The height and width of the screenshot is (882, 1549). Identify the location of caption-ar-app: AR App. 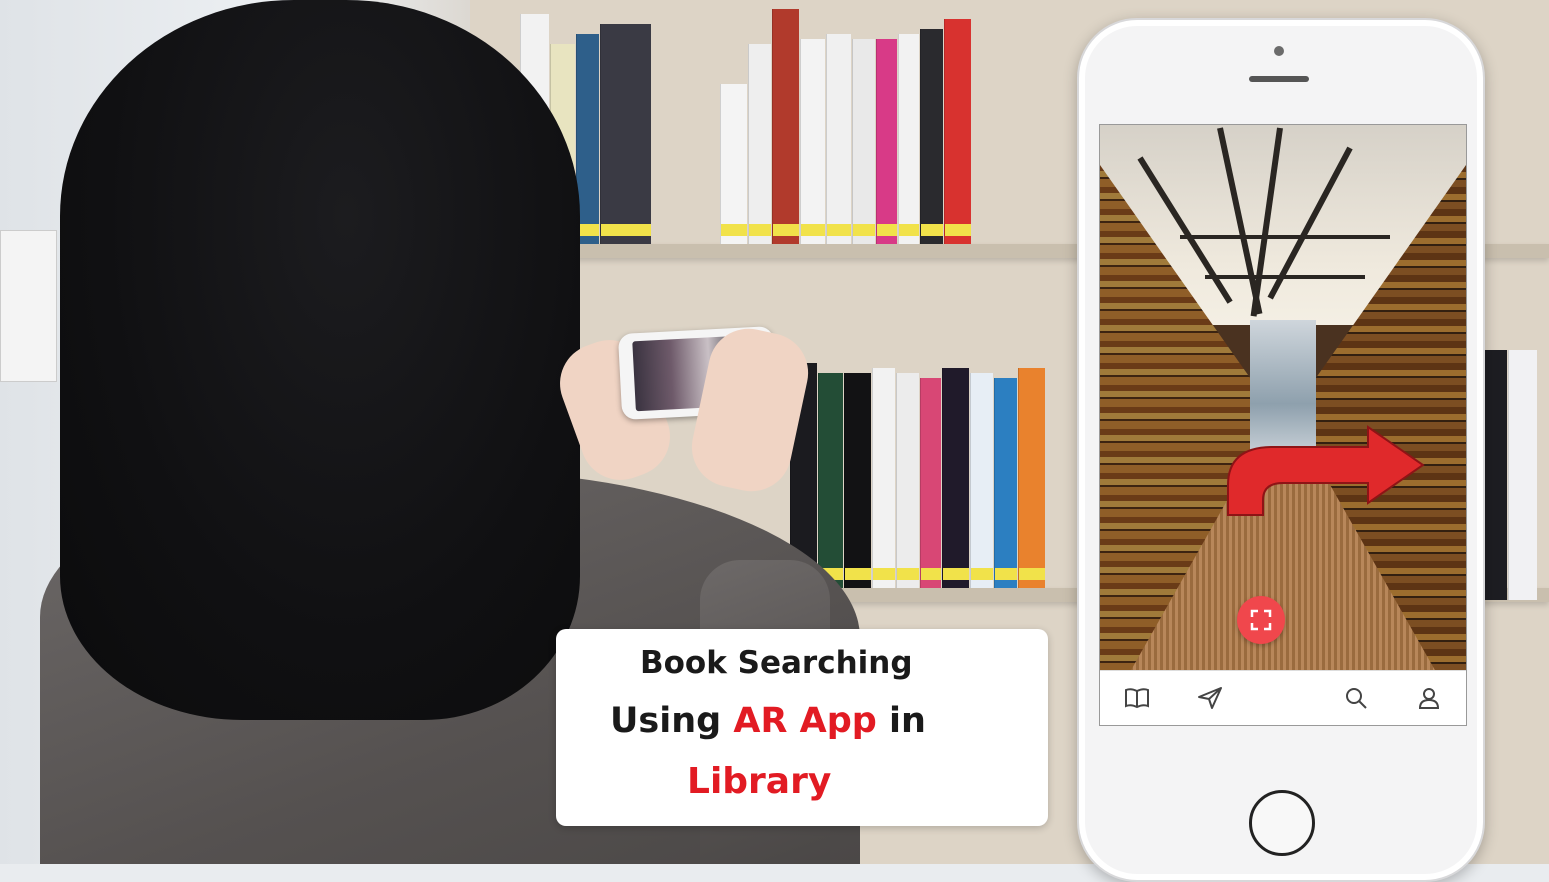
(805, 721).